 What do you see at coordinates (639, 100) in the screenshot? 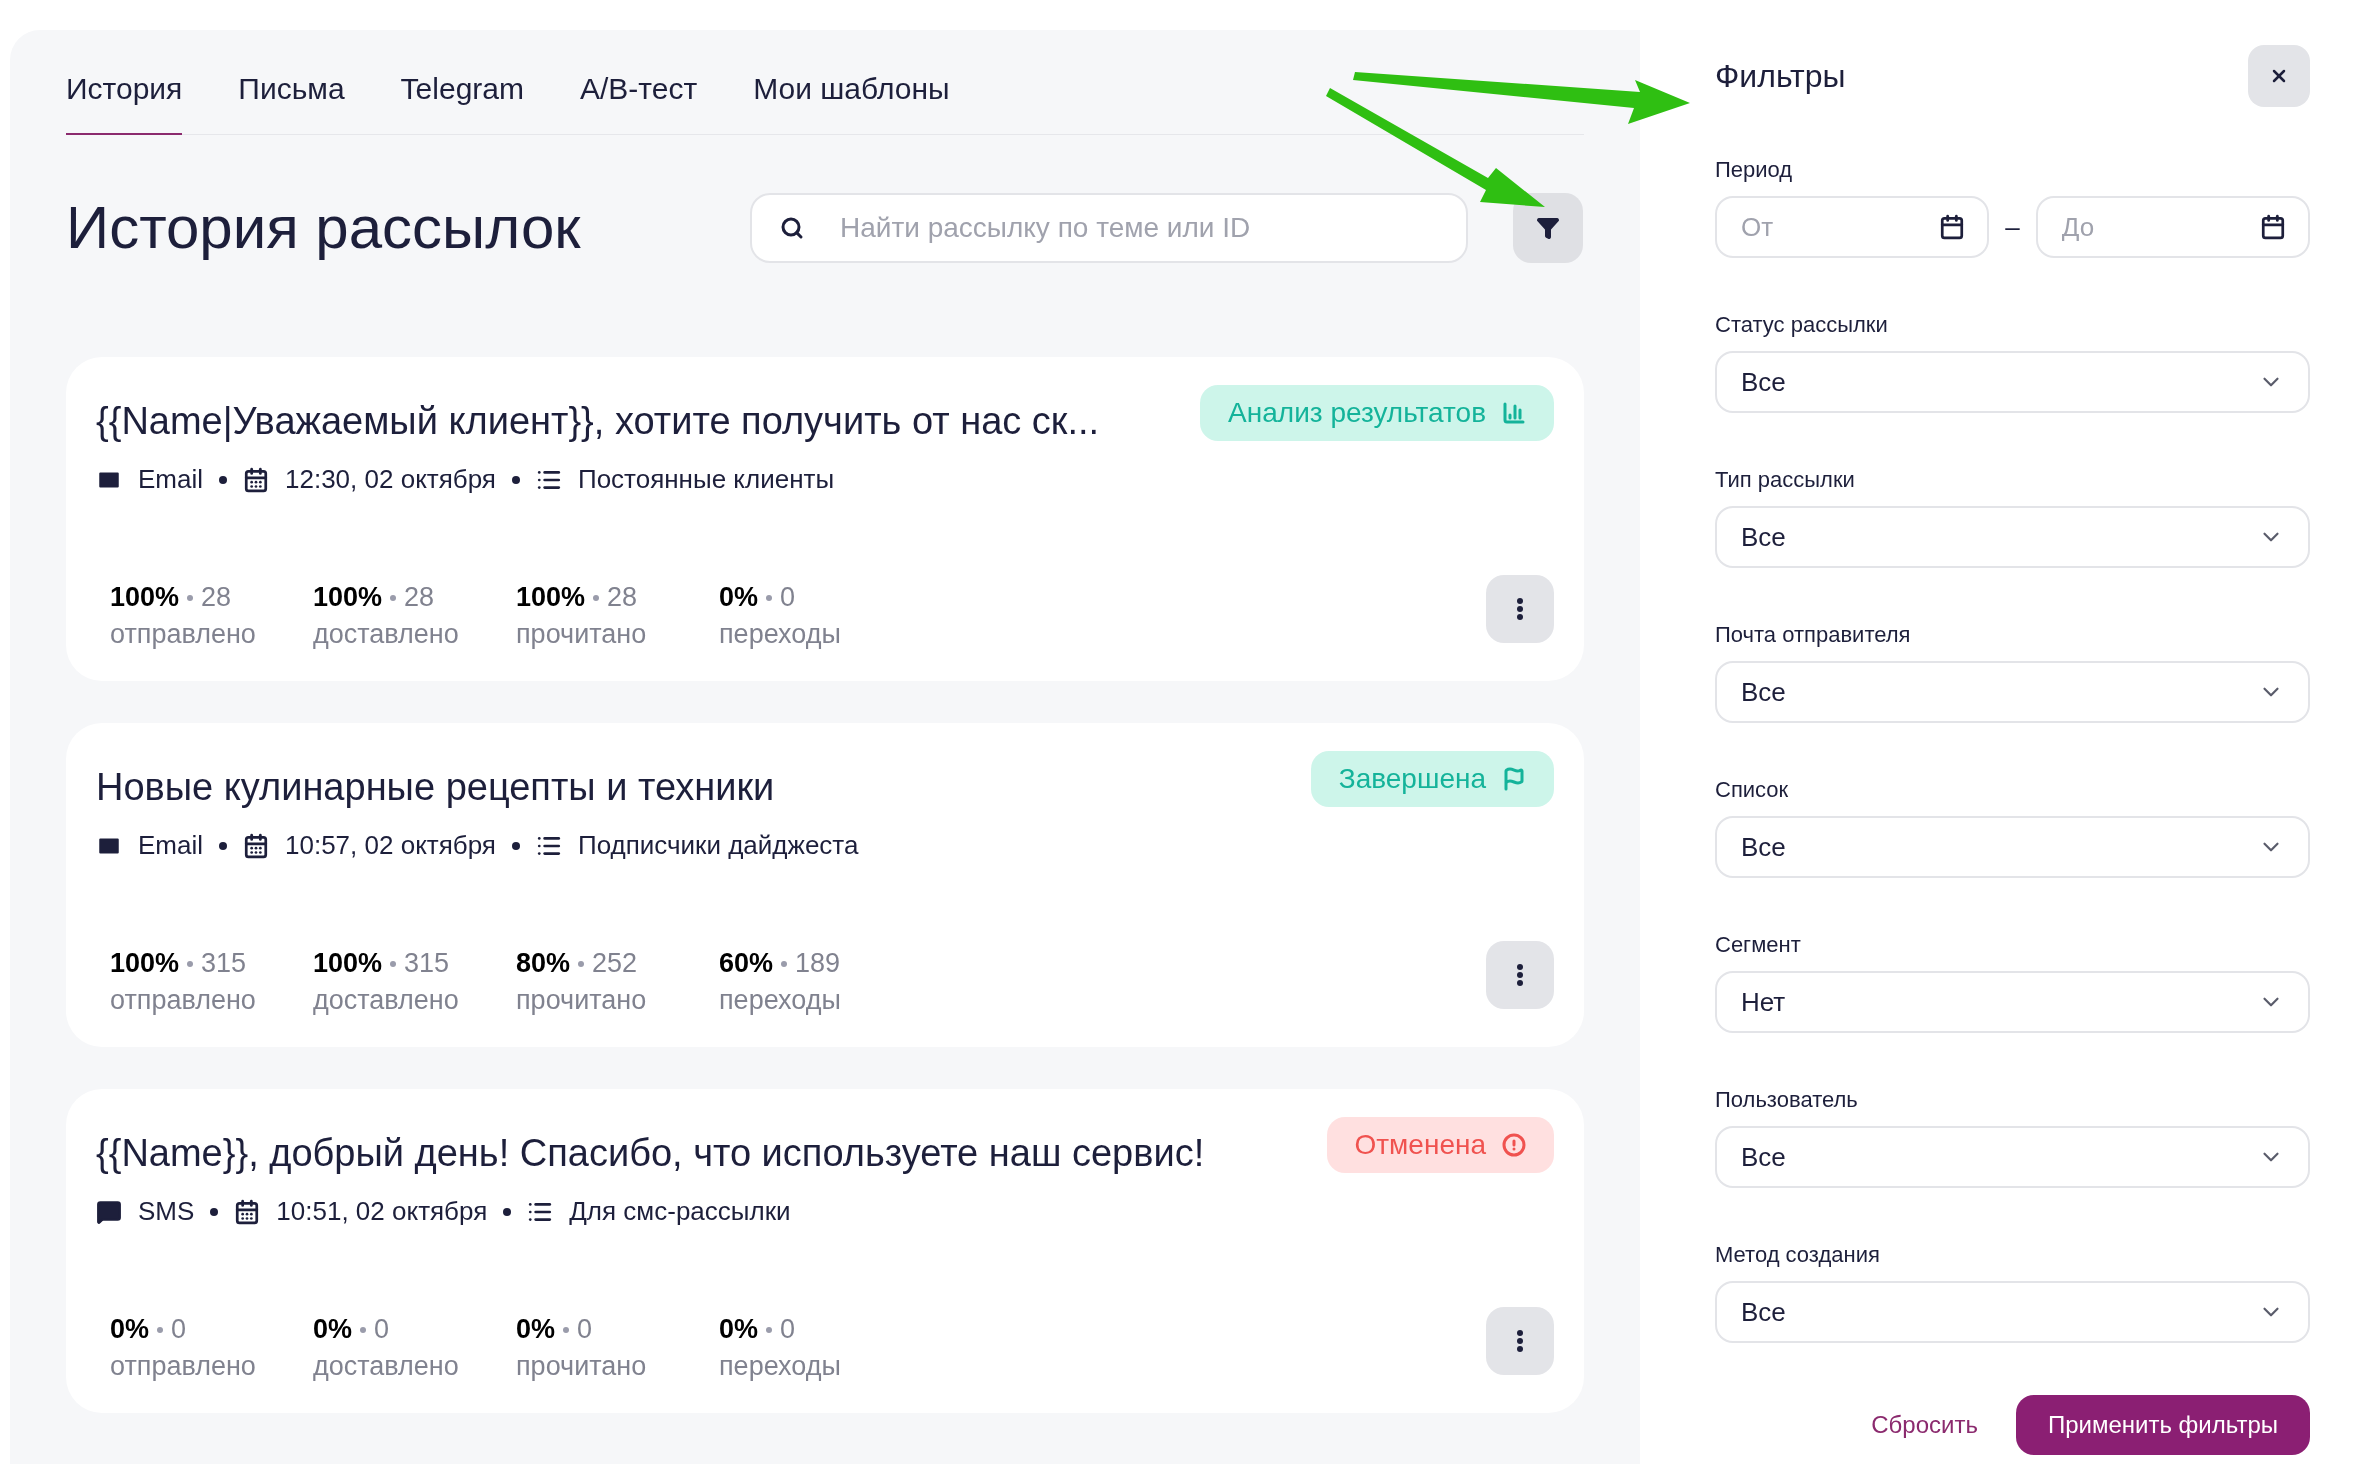
I see `tab: A/B-тест` at bounding box center [639, 100].